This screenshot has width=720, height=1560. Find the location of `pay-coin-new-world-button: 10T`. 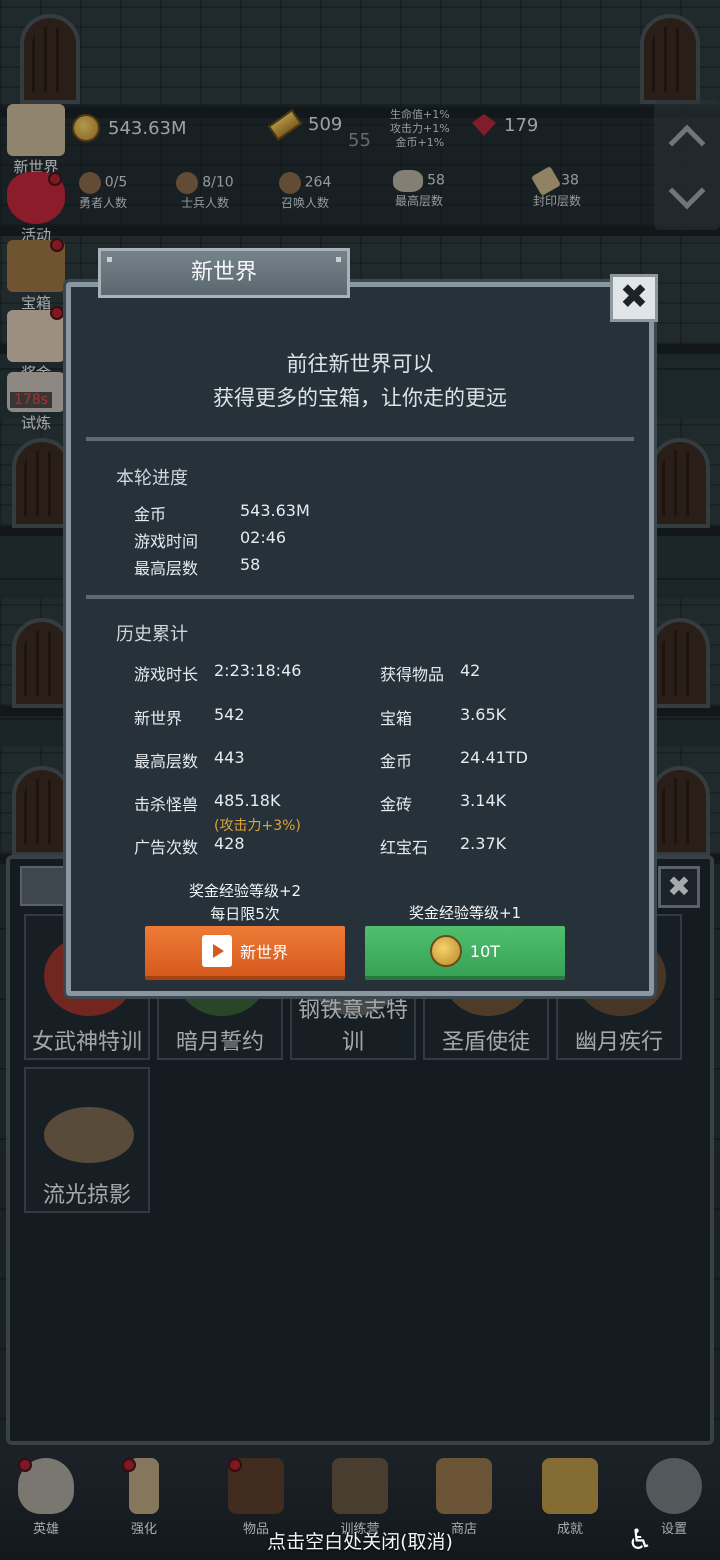

pay-coin-new-world-button: 10T is located at coordinates (465, 953).